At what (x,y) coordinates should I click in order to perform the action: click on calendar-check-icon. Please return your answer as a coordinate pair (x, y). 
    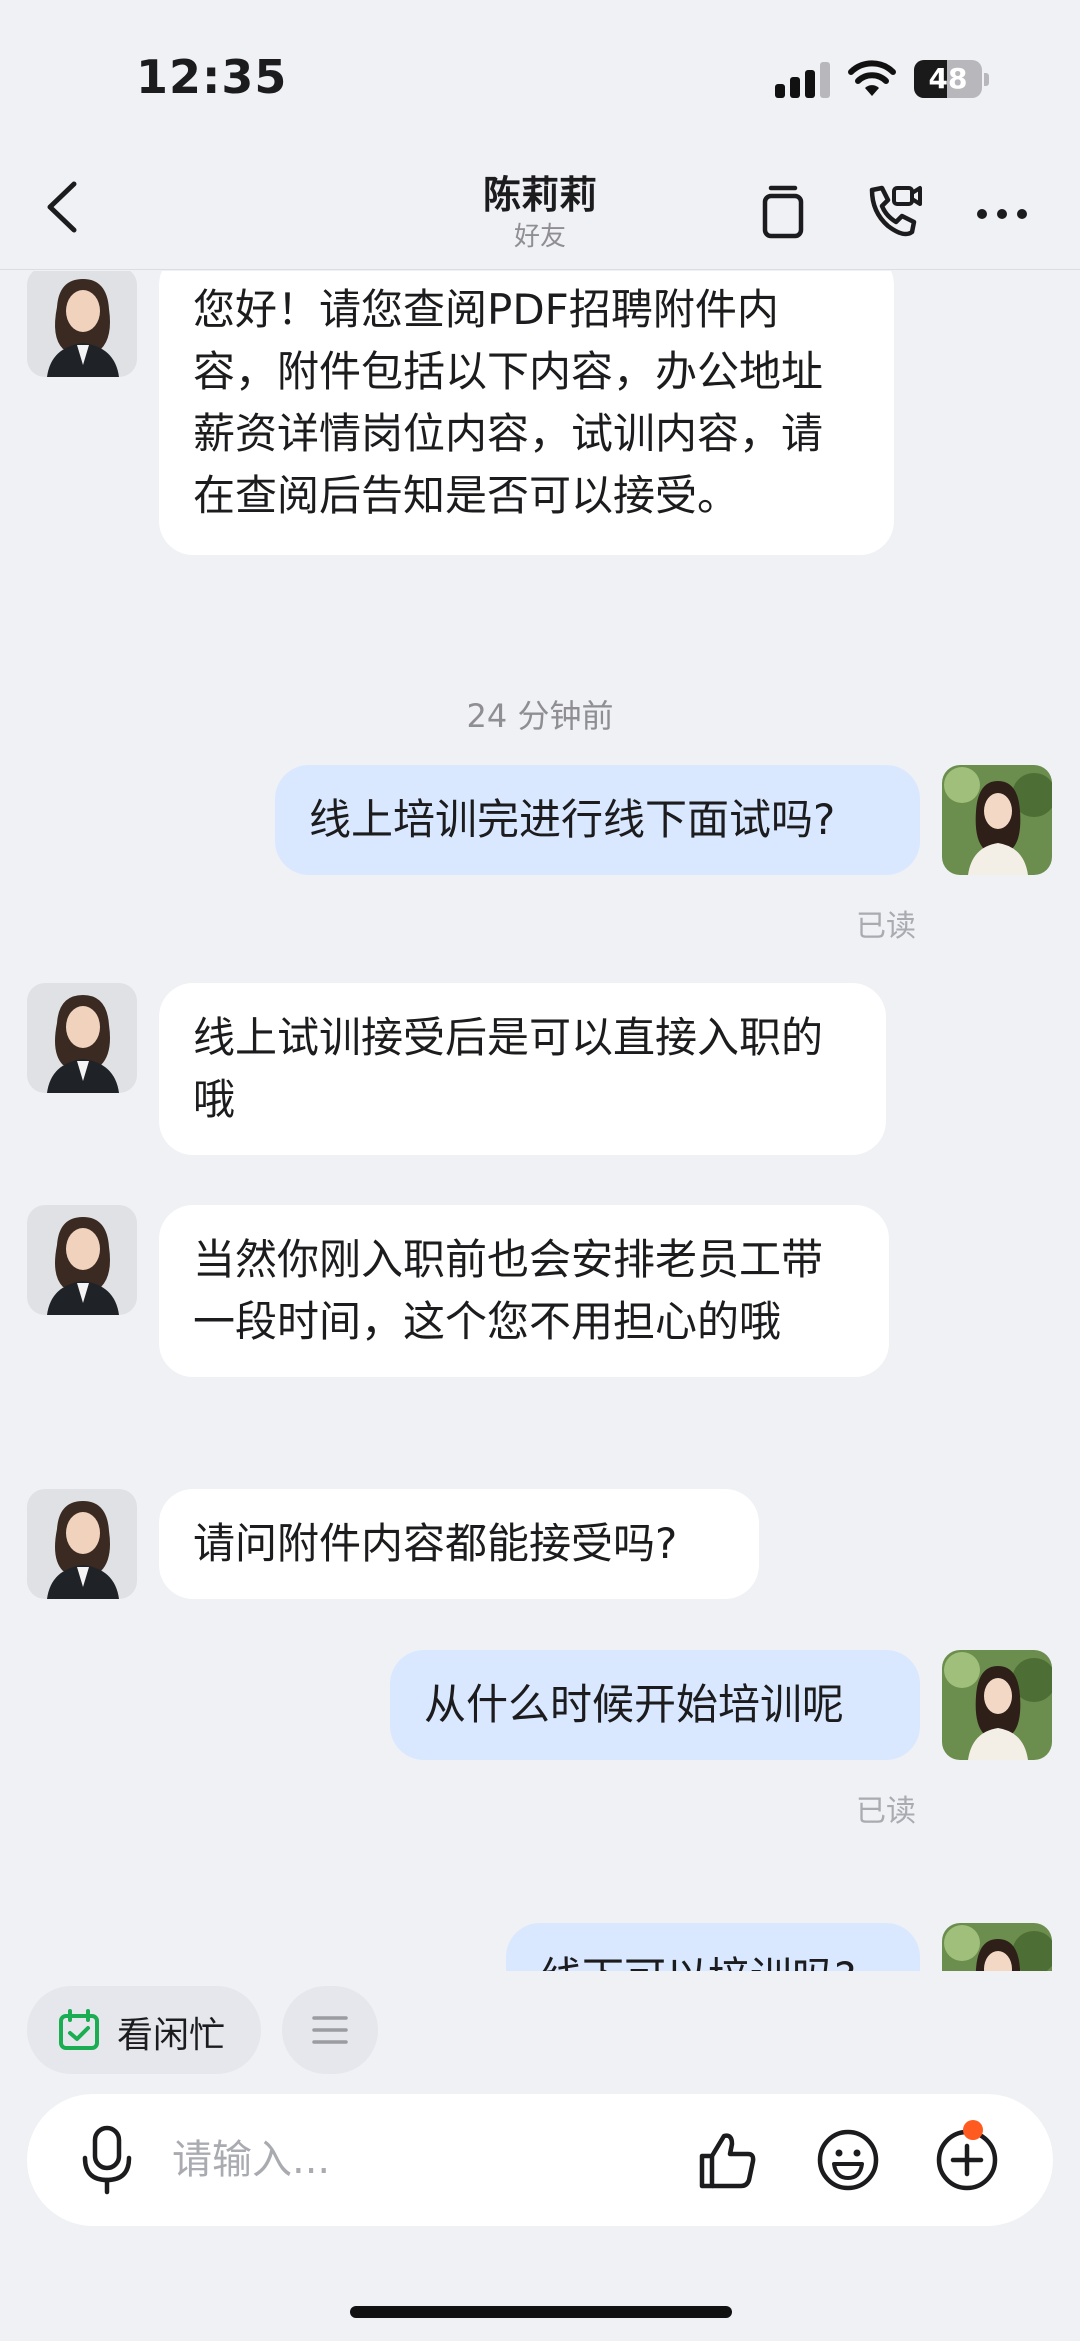
    Looking at the image, I should click on (79, 2029).